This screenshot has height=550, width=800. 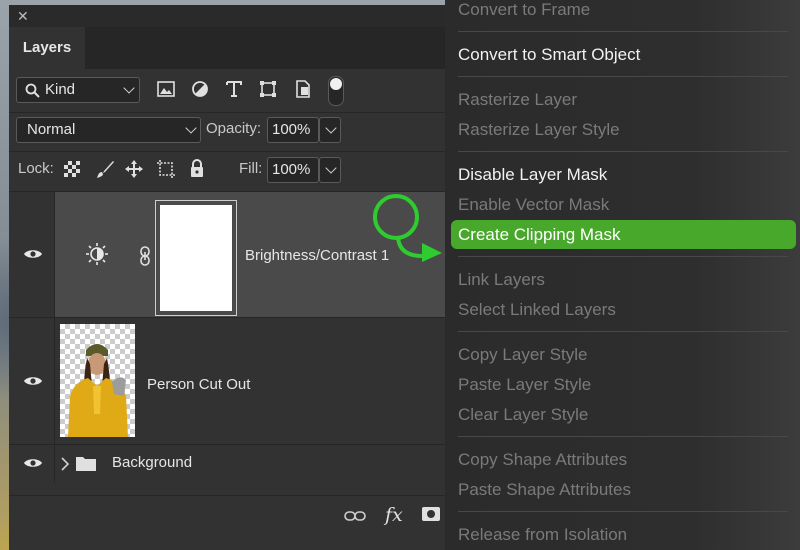 I want to click on person-figure-image, so click(x=98, y=390).